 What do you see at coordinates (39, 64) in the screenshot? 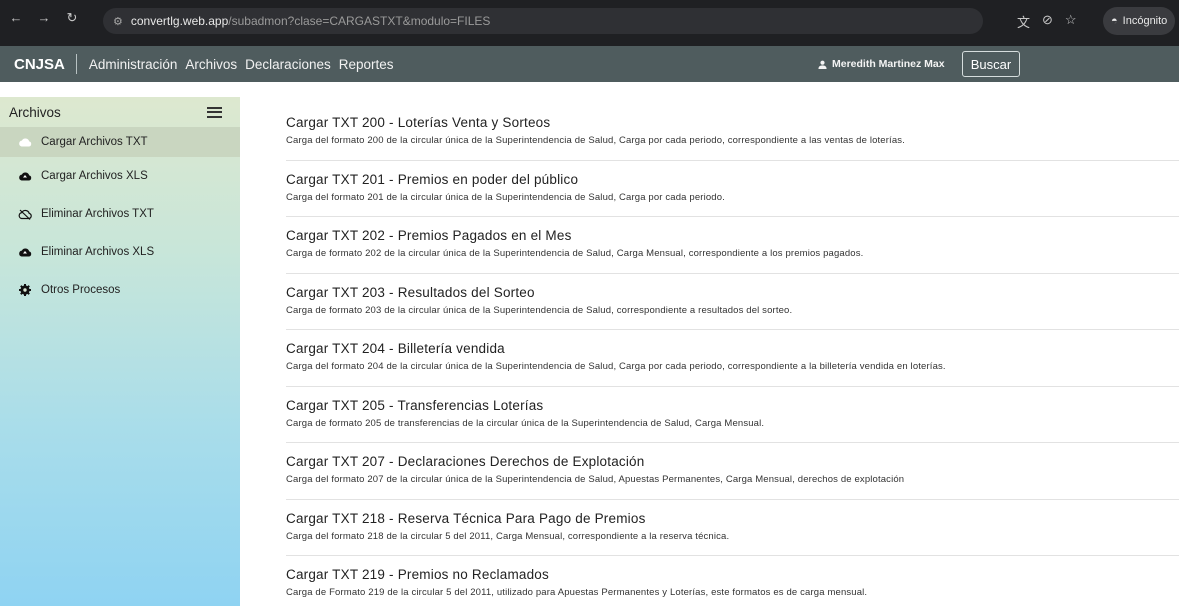
I see `brand-logo: CNJSA` at bounding box center [39, 64].